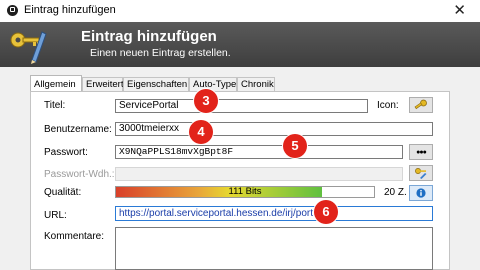 Image resolution: width=480 pixels, height=270 pixels. I want to click on title-field: ServicePortal, so click(241, 106).